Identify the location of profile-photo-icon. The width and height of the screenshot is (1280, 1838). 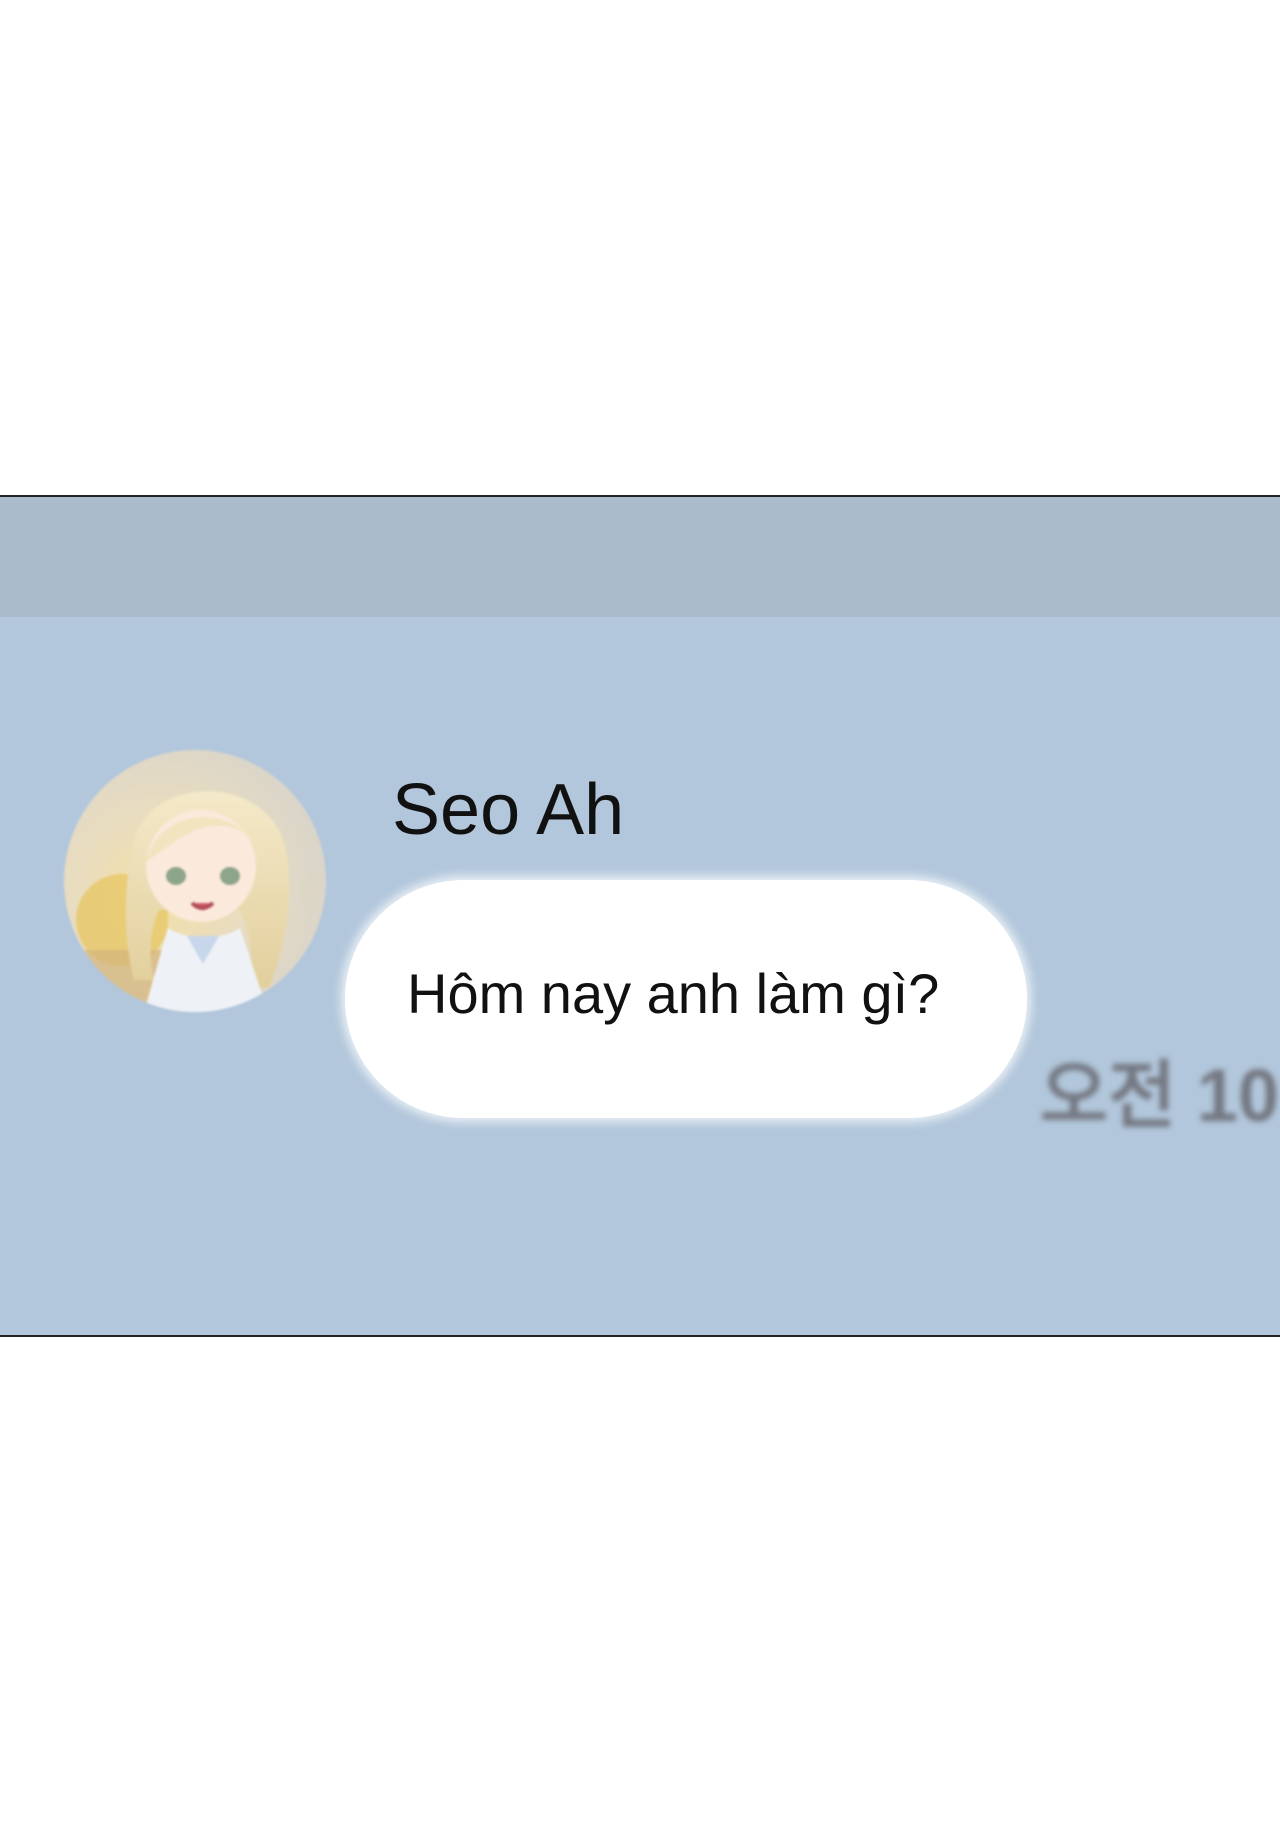
(195, 881).